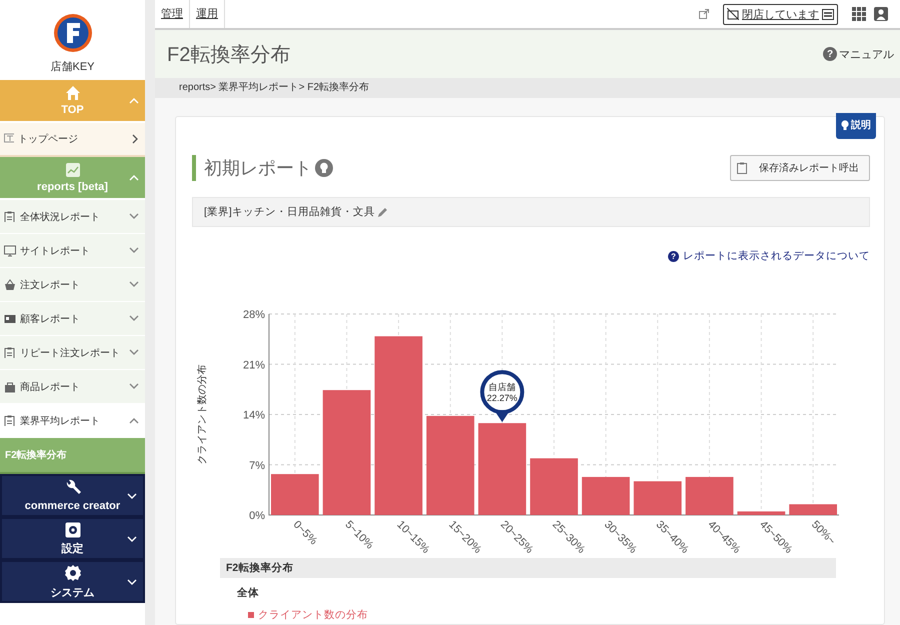 The image size is (900, 625). I want to click on sidebar-item: 顧客レポート, so click(72, 319).